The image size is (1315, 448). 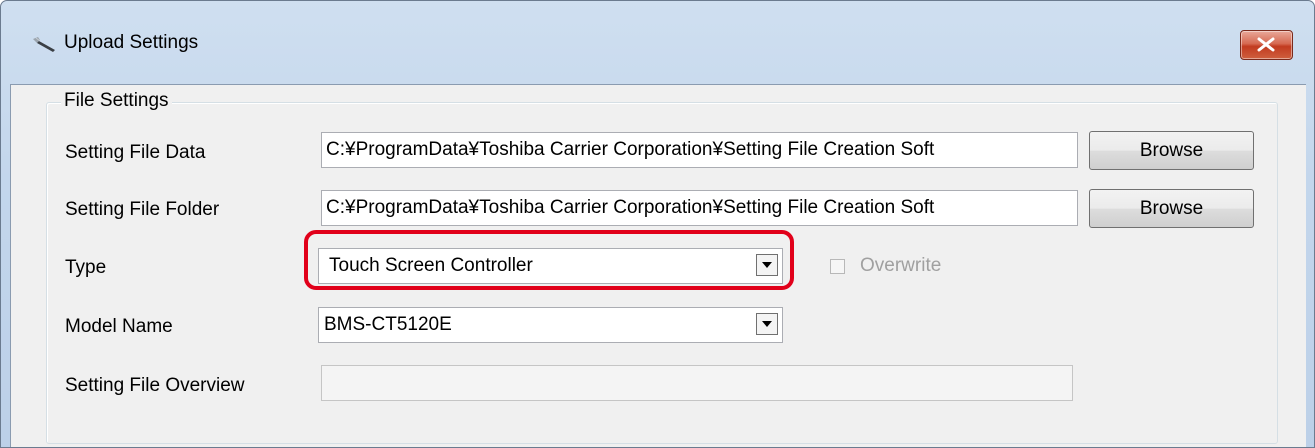 I want to click on overwrite-checkbox, so click(x=837, y=266).